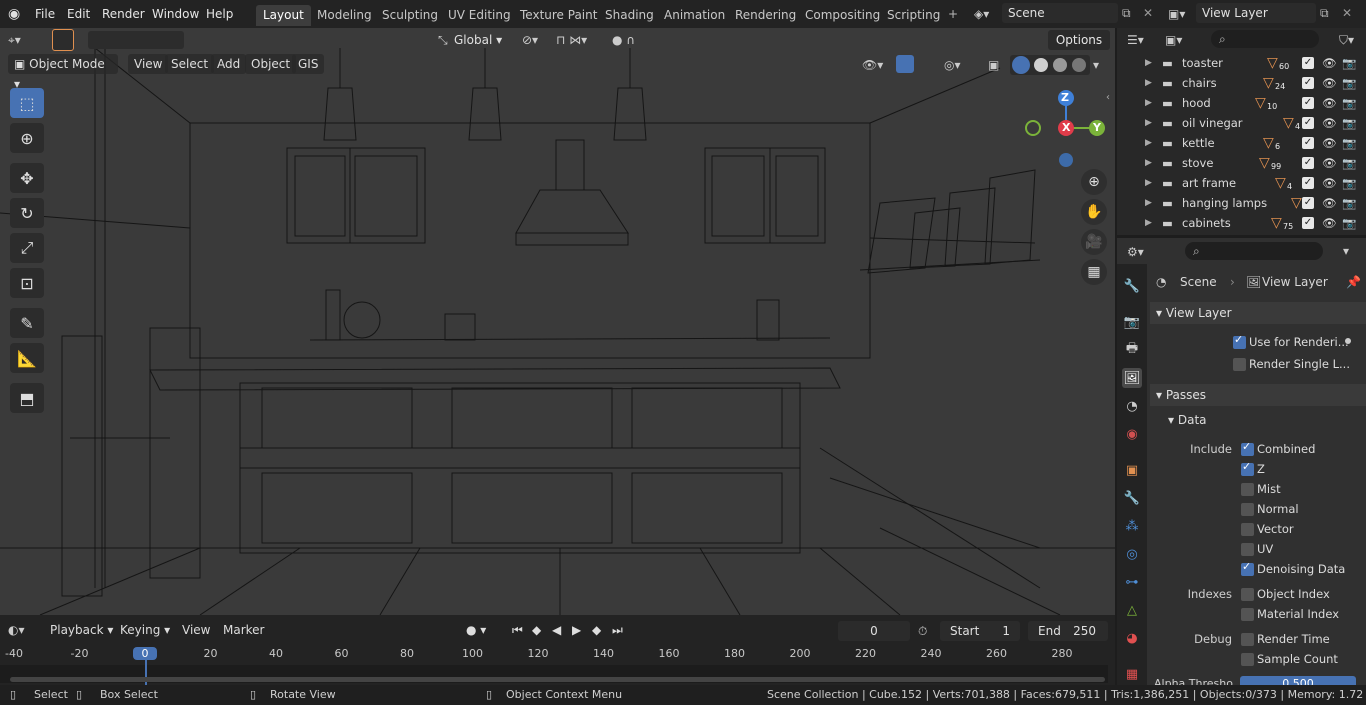 This screenshot has width=1366, height=705. What do you see at coordinates (243, 630) in the screenshot?
I see `menu-marker: Marker` at bounding box center [243, 630].